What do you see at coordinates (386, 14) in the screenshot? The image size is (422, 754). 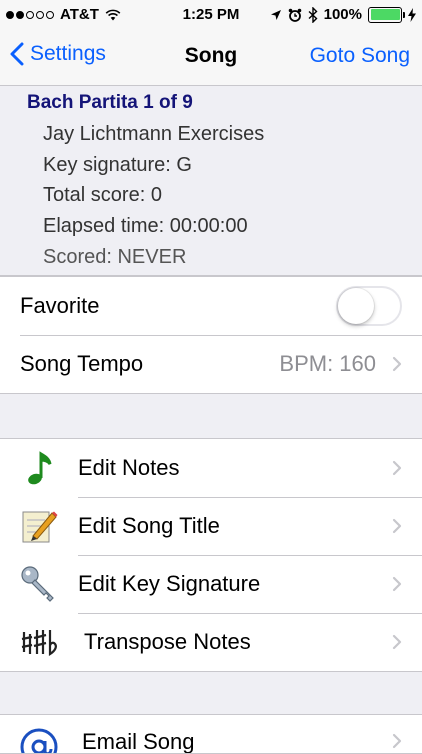 I see `battery-icon` at bounding box center [386, 14].